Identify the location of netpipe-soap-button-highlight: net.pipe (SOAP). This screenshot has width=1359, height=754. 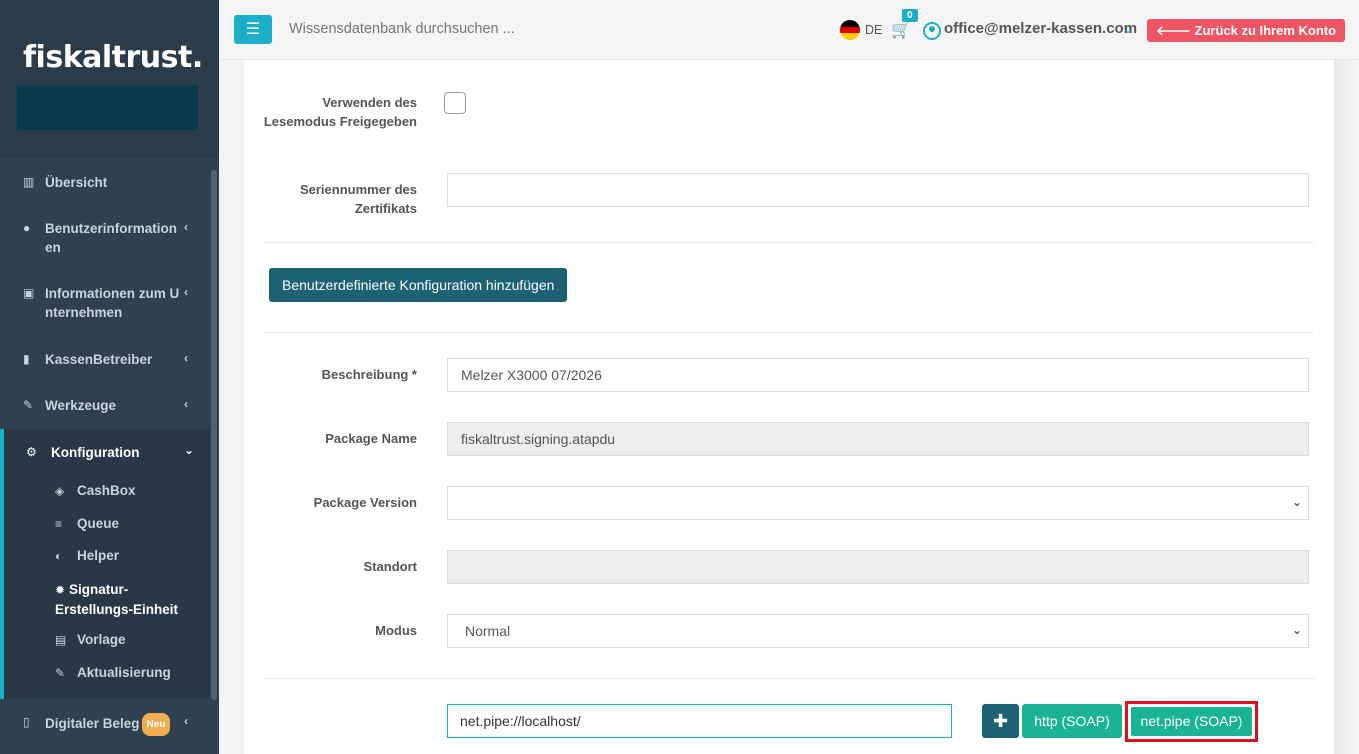
(1191, 721).